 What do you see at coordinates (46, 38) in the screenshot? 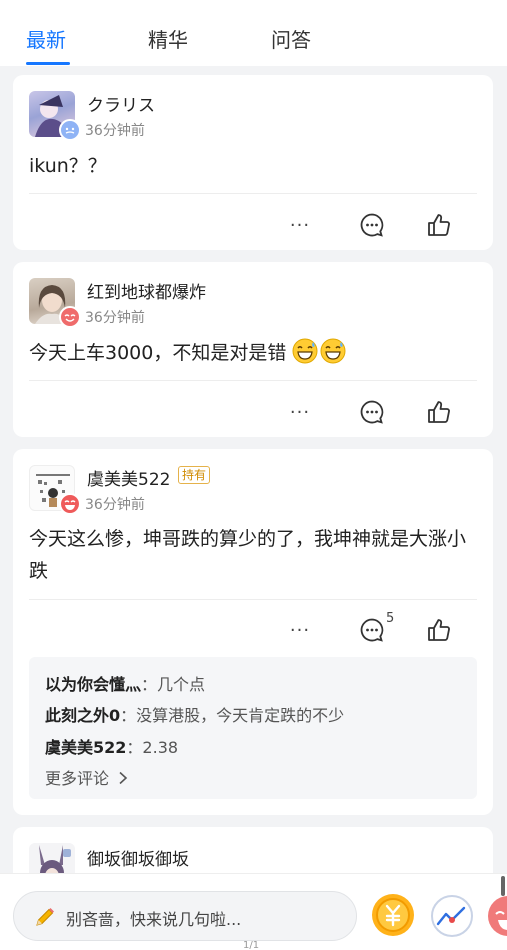
I see `tab-latest: 最新` at bounding box center [46, 38].